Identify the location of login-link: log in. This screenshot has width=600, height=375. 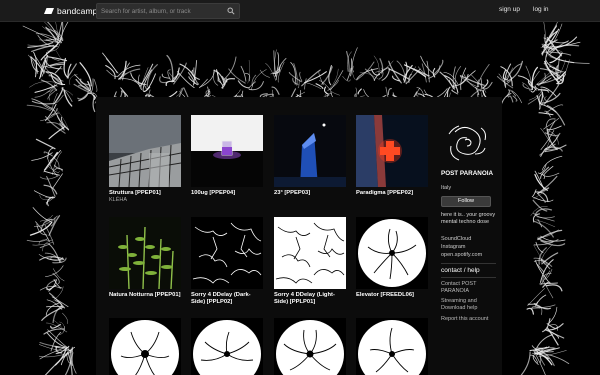
(541, 9).